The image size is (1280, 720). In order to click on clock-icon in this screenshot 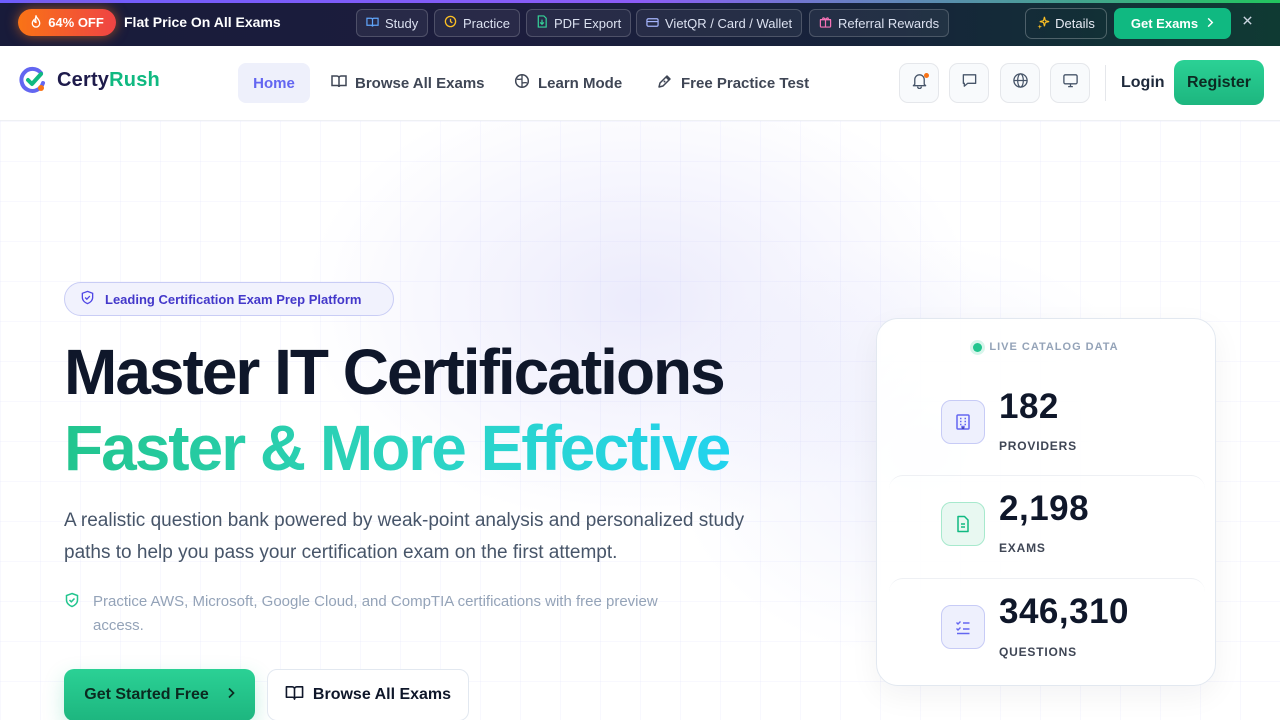, I will do `click(450, 23)`.